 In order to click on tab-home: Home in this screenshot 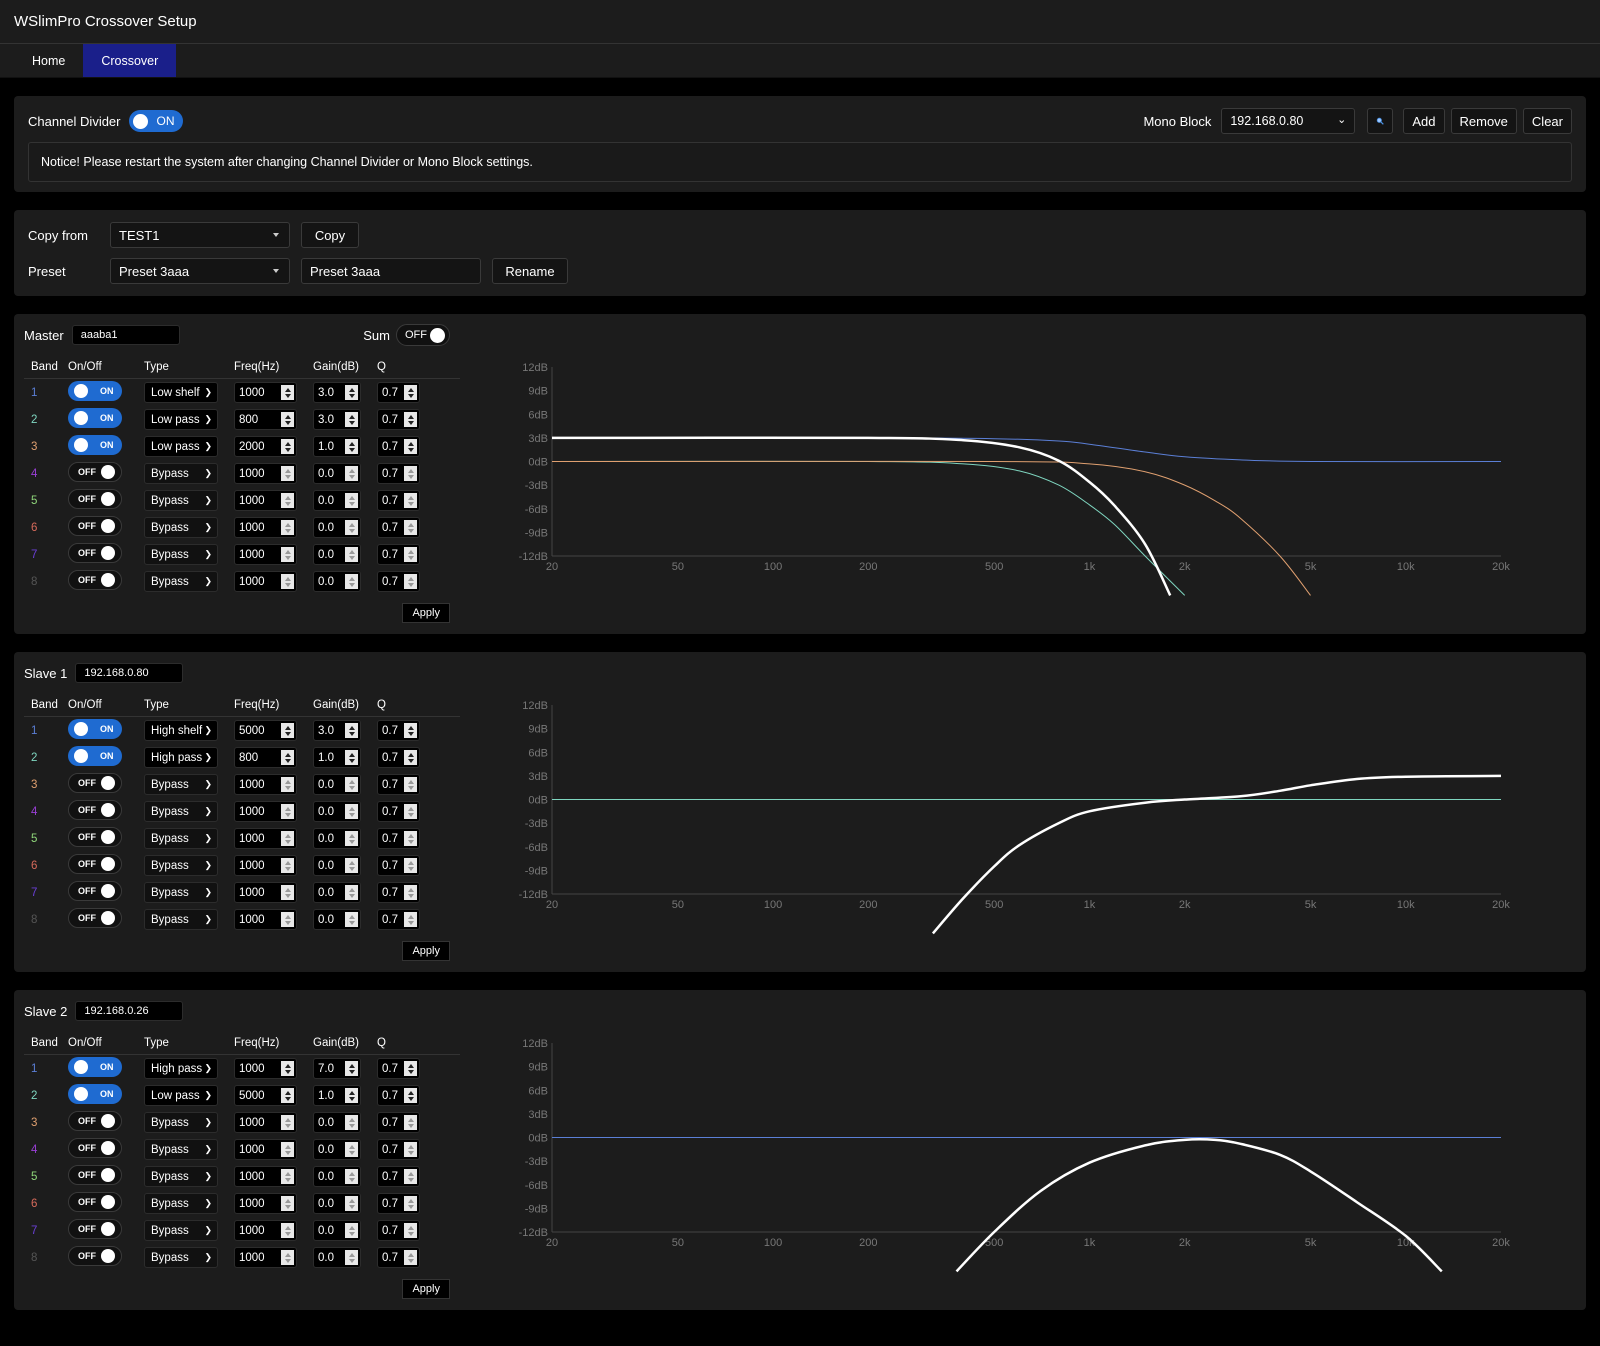, I will do `click(48, 60)`.